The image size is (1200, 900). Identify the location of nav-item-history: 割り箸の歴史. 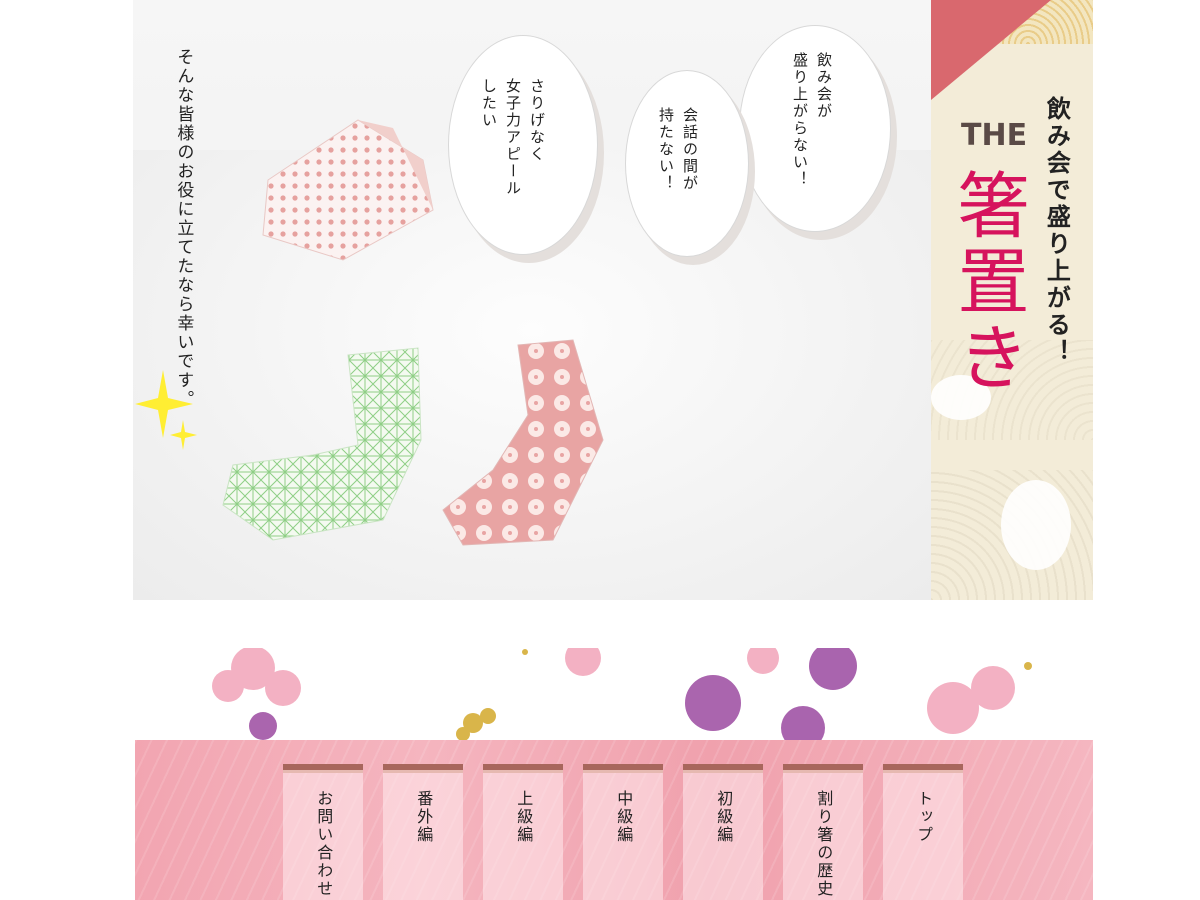
(823, 832).